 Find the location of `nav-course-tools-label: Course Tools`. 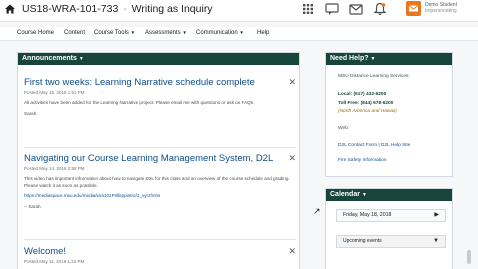

nav-course-tools-label: Course Tools is located at coordinates (111, 33).